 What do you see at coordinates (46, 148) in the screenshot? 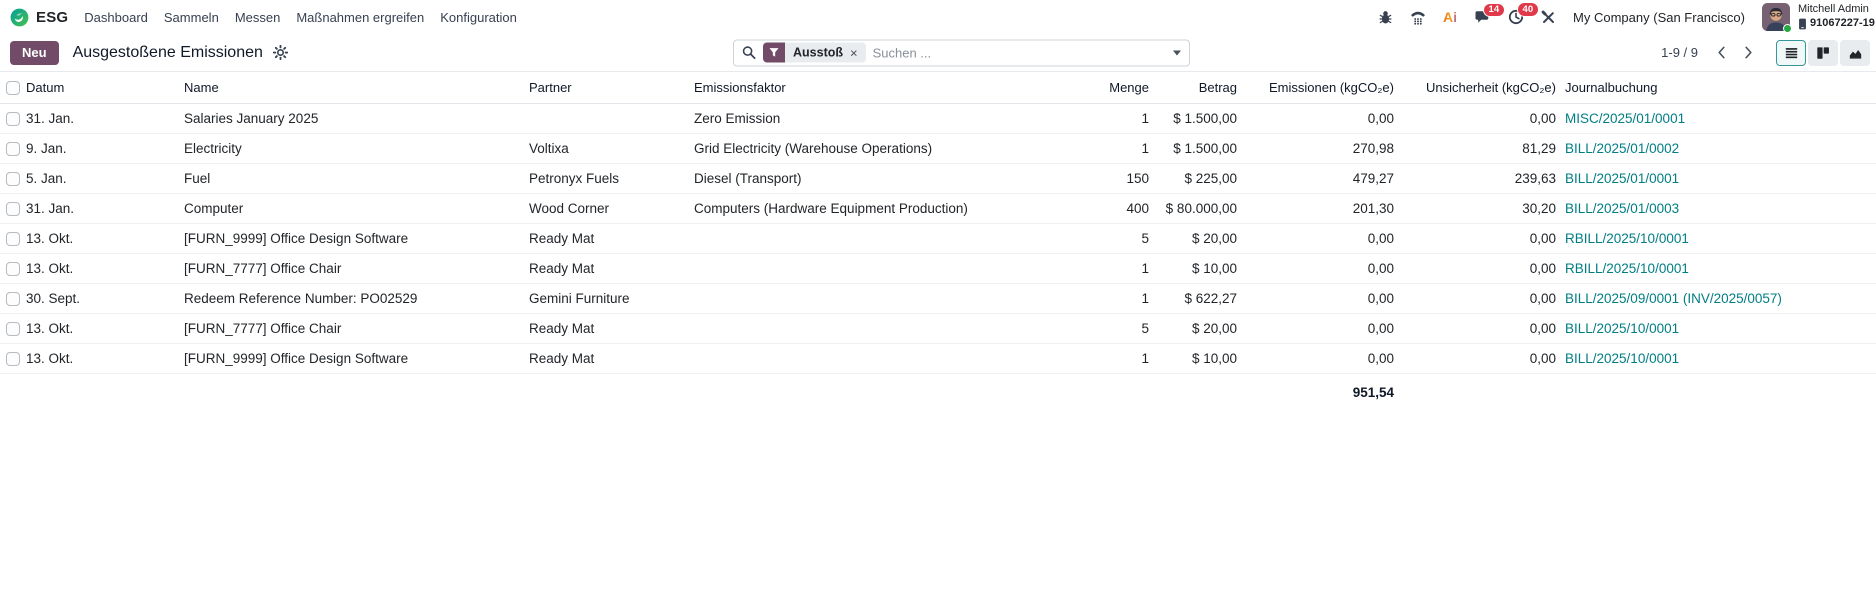
I see `cell-date: 9. Jan.` at bounding box center [46, 148].